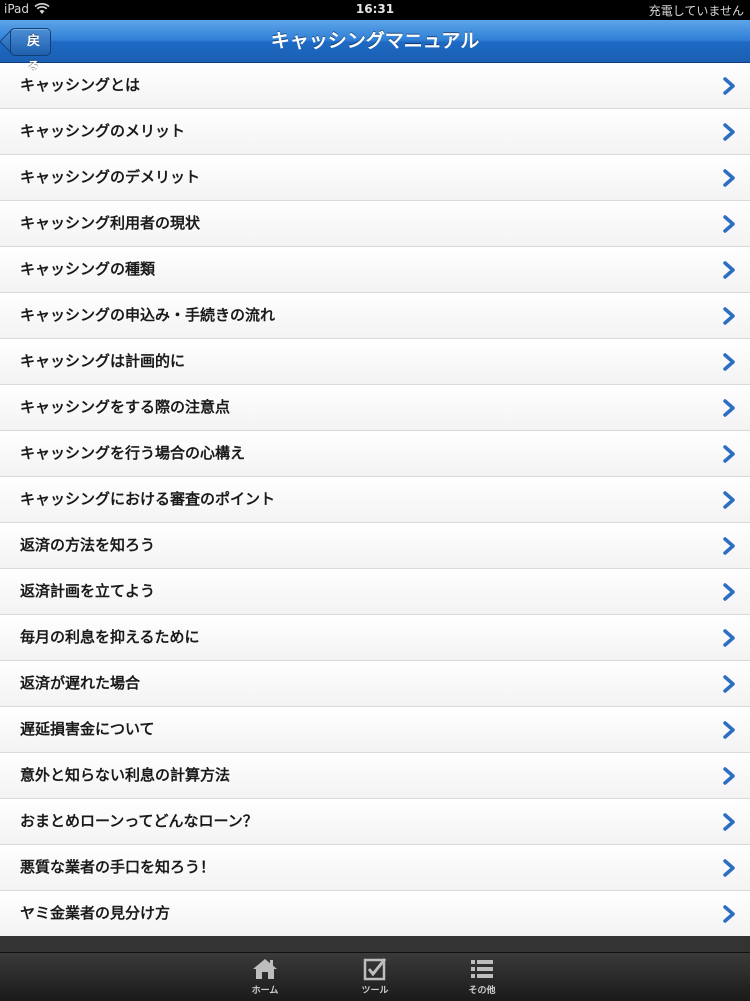  Describe the element at coordinates (375, 914) in the screenshot. I see `list-item: ヤミ金業者の見分け方` at that location.